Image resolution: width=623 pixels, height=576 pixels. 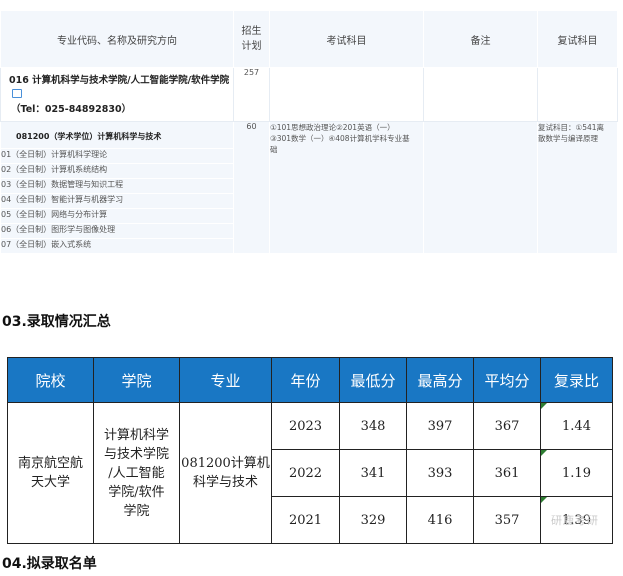 What do you see at coordinates (136, 511) in the screenshot?
I see `college-line: 学院` at bounding box center [136, 511].